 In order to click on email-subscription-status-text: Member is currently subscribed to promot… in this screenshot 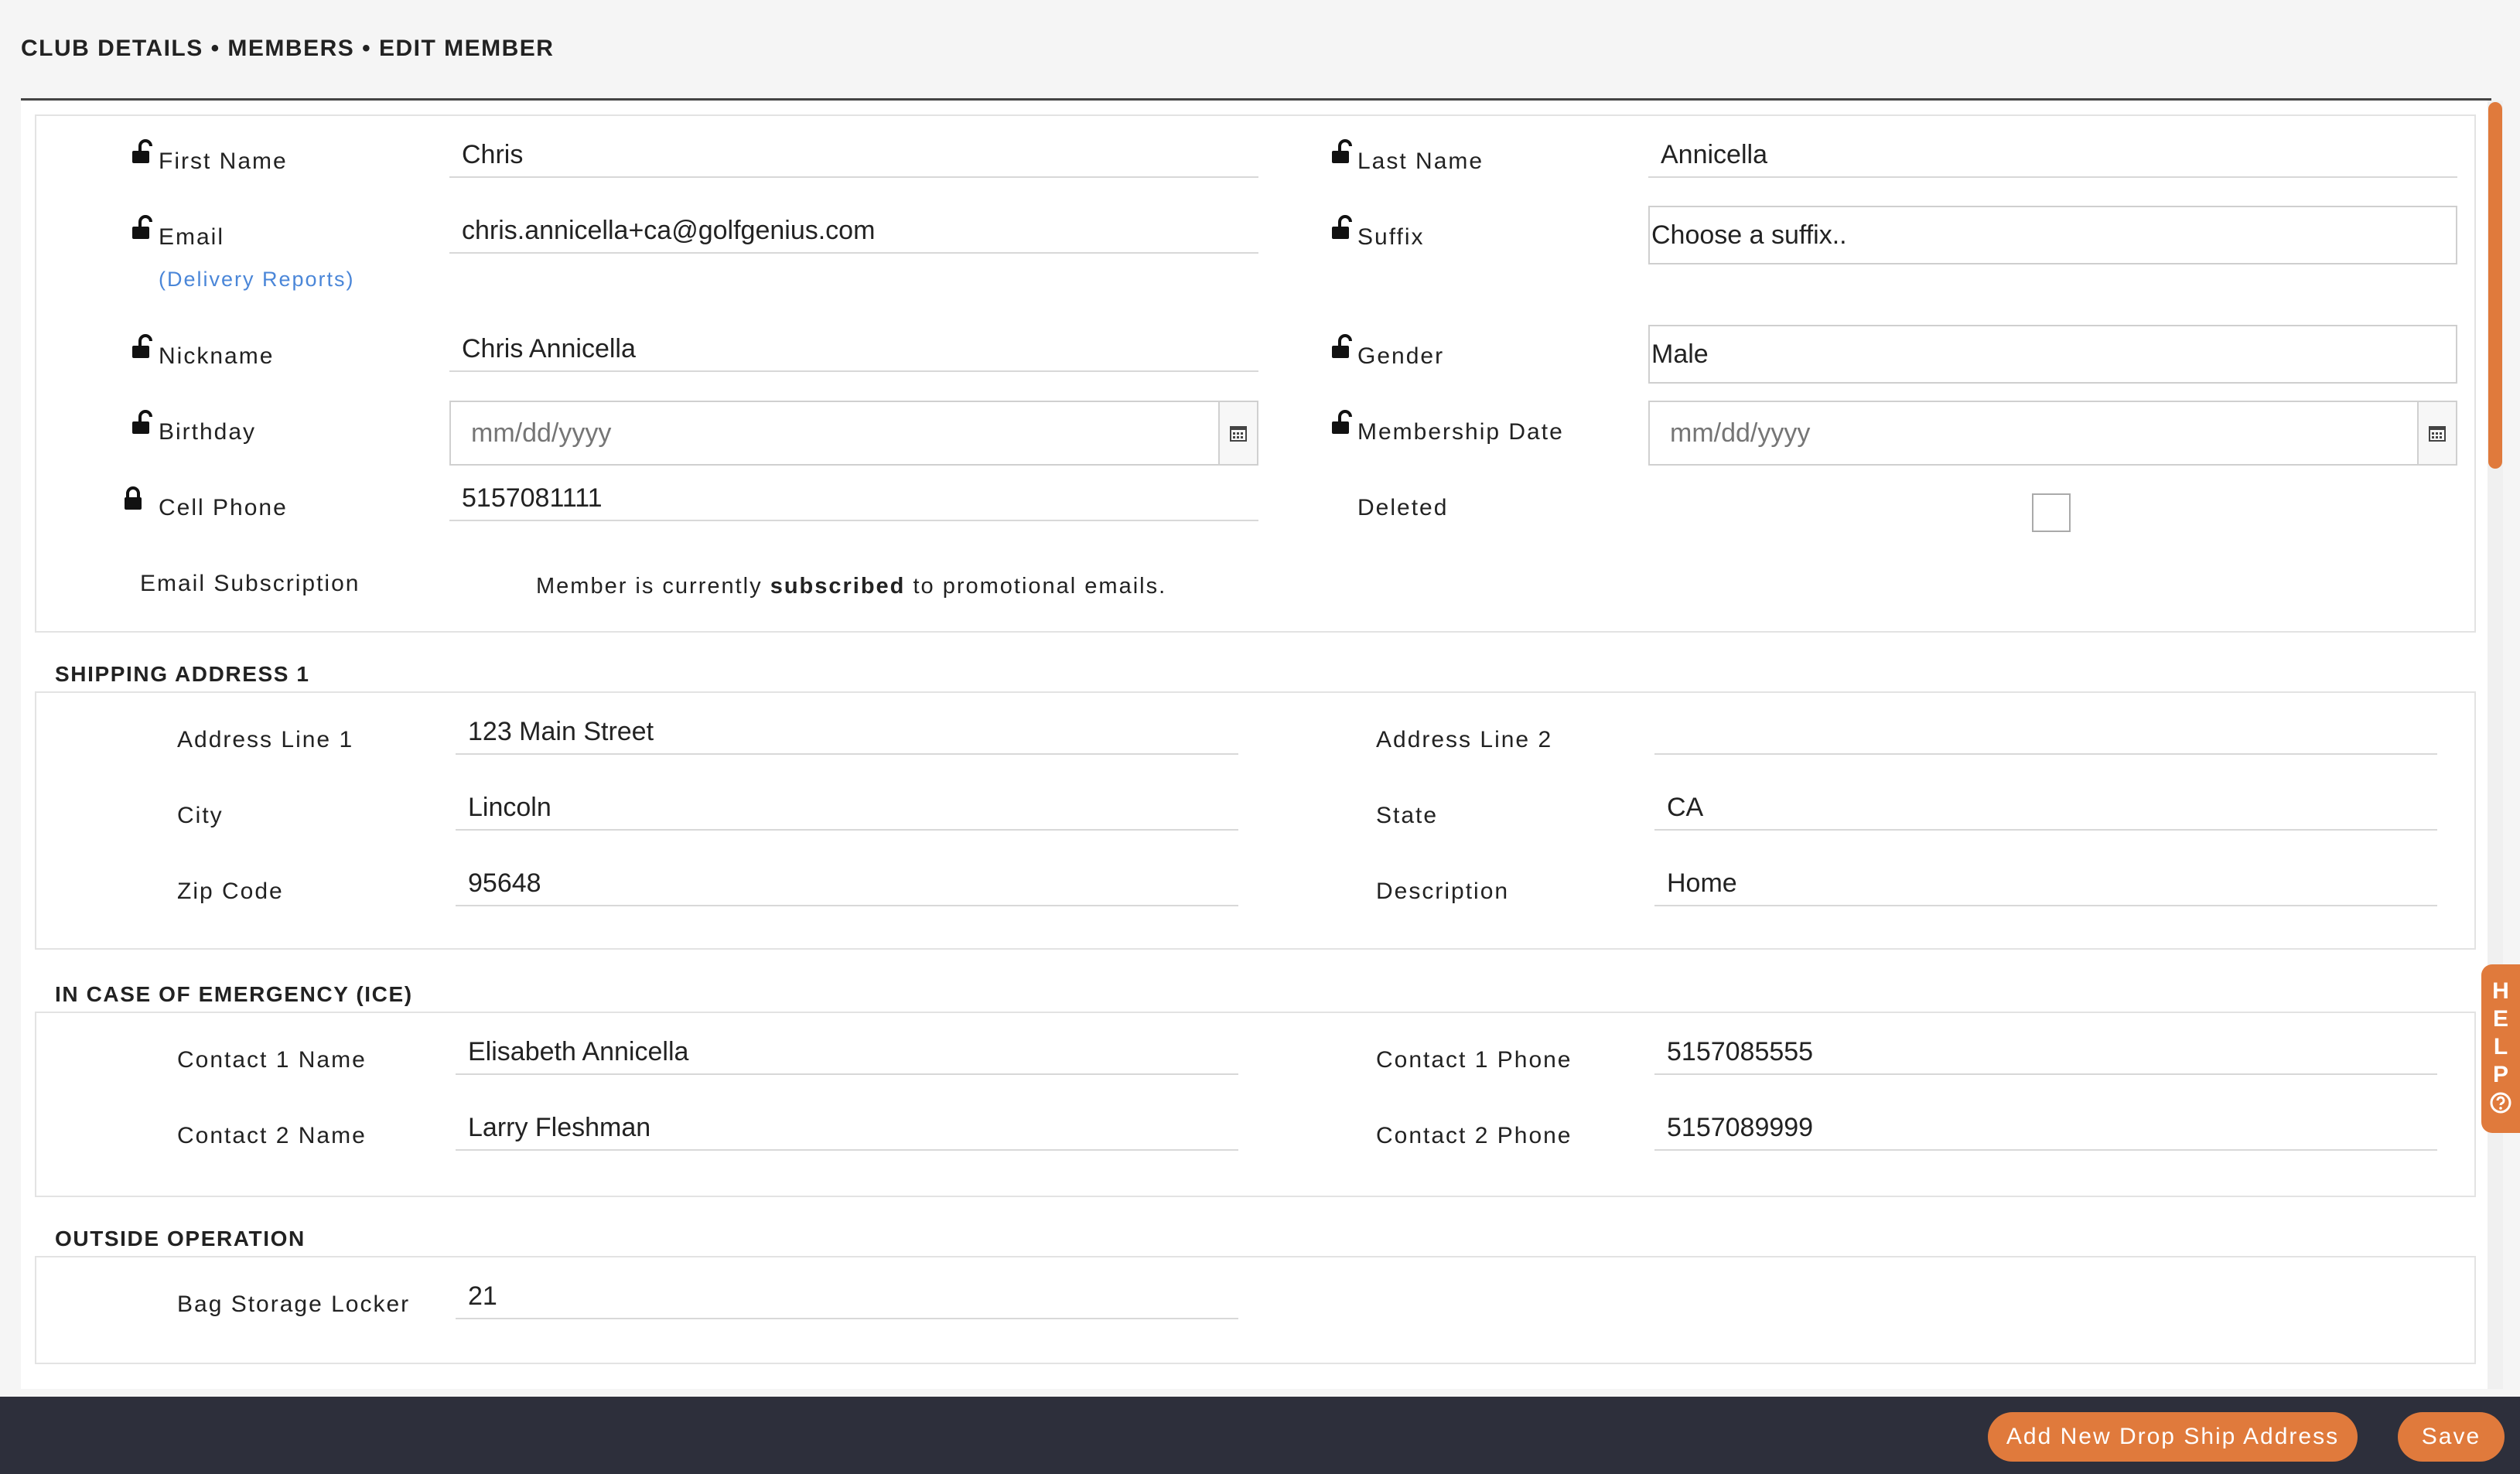, I will do `click(851, 586)`.